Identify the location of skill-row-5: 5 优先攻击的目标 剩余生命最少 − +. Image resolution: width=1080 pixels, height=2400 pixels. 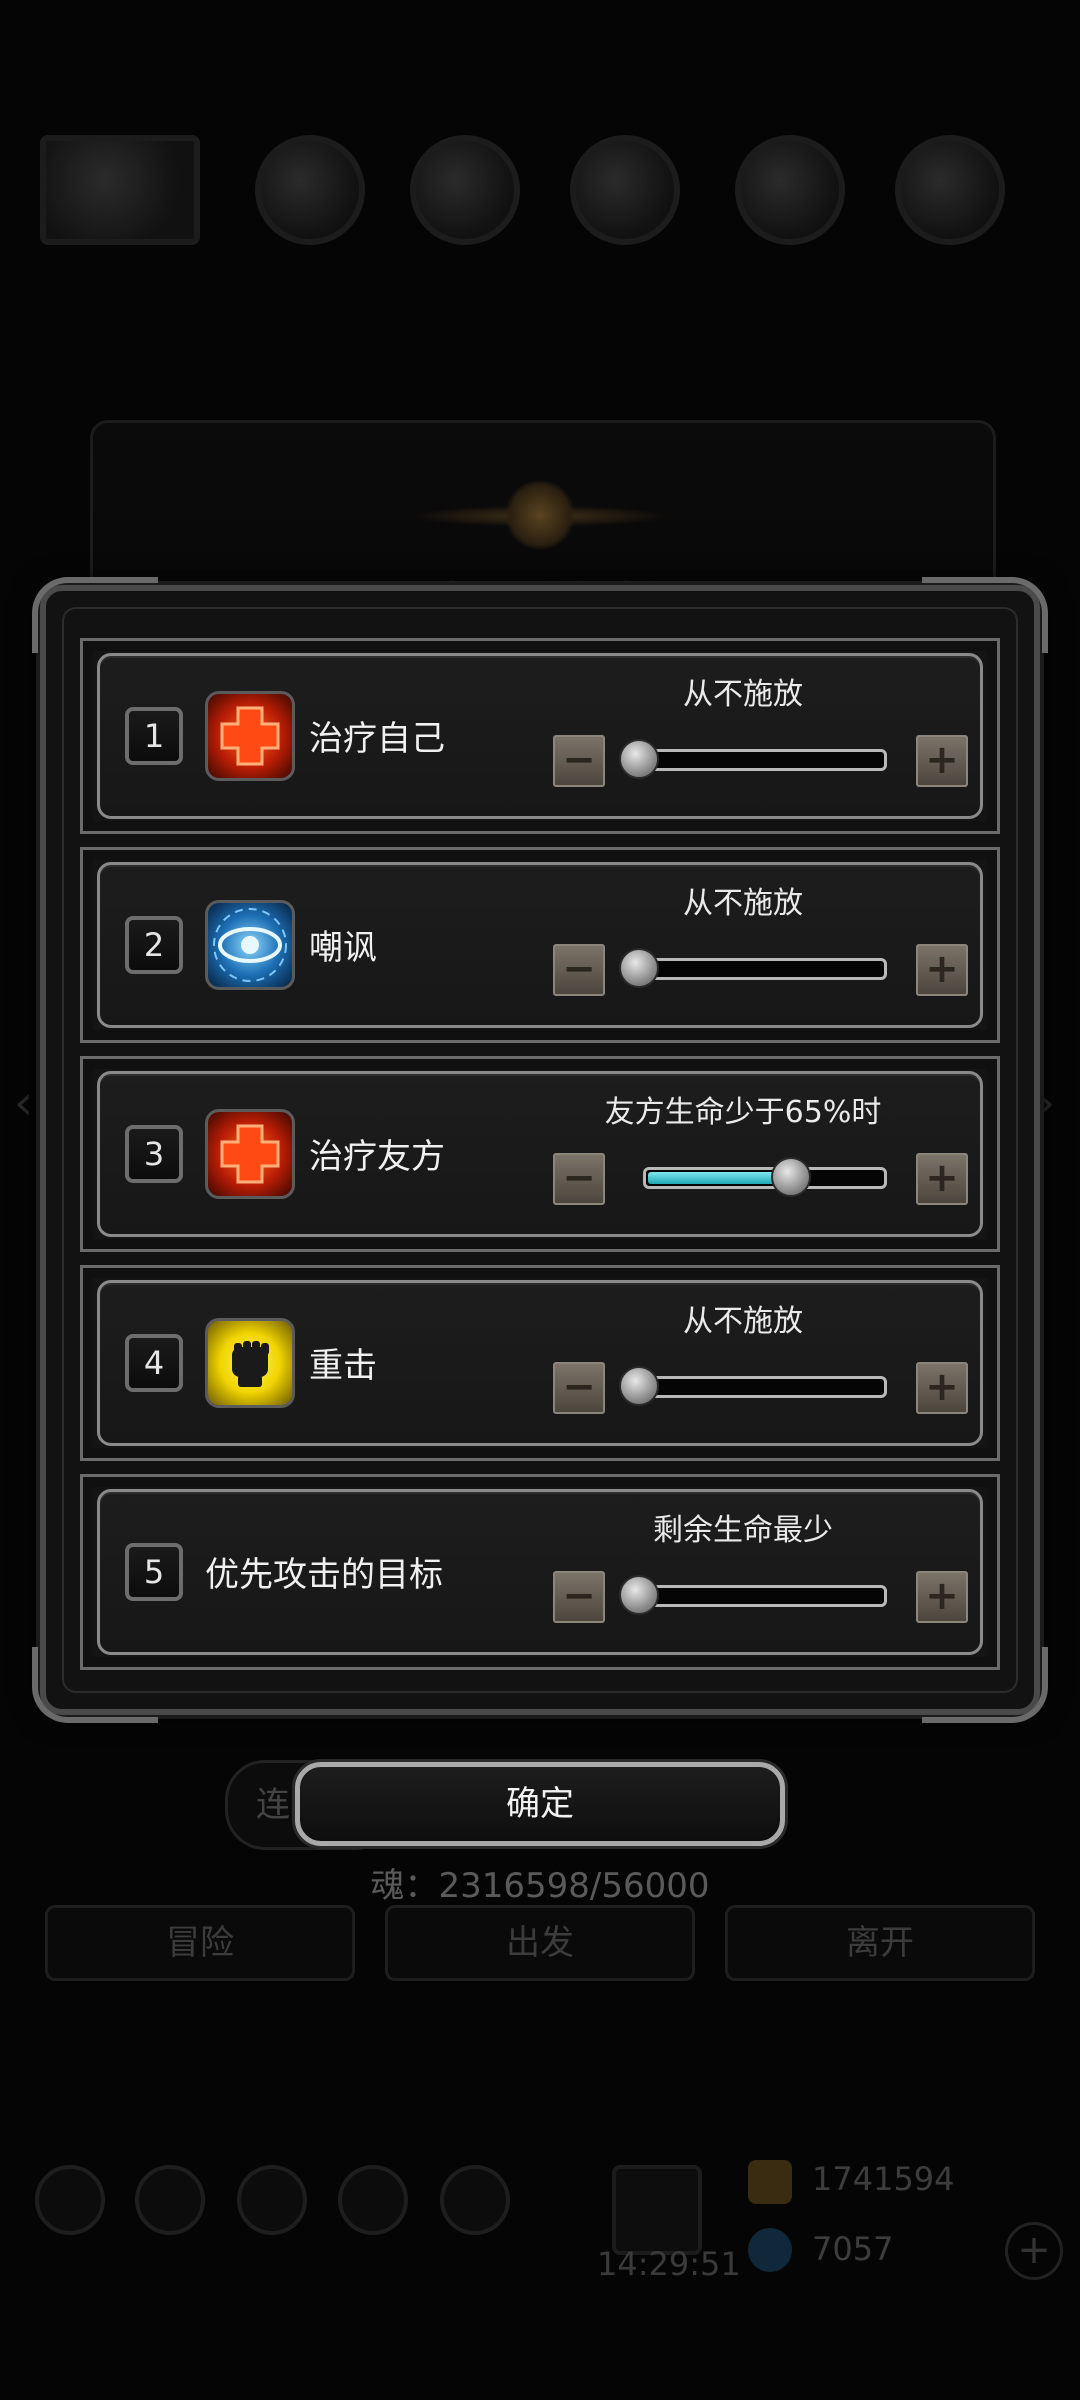
(540, 1572).